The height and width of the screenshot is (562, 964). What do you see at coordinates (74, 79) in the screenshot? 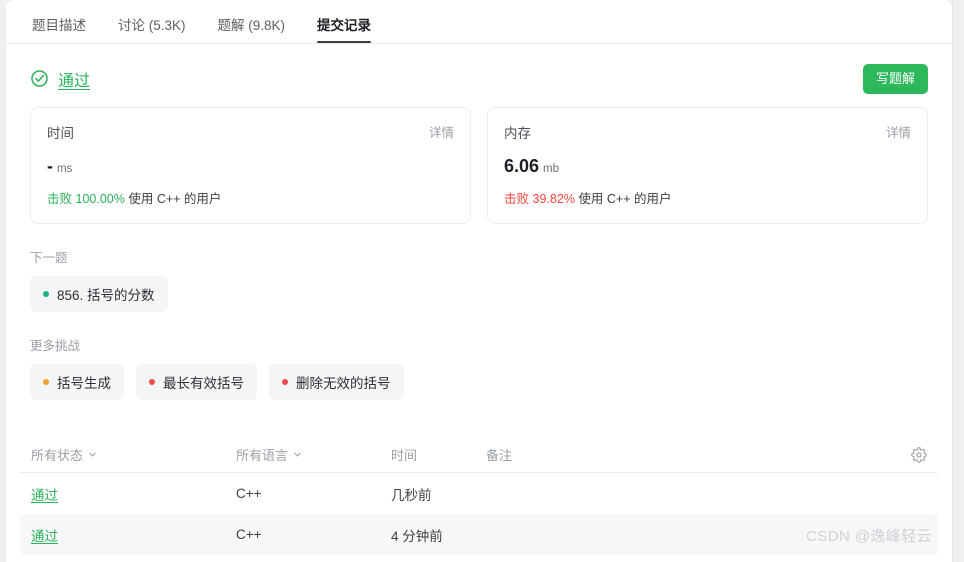
I see `result-status-label: 通过` at bounding box center [74, 79].